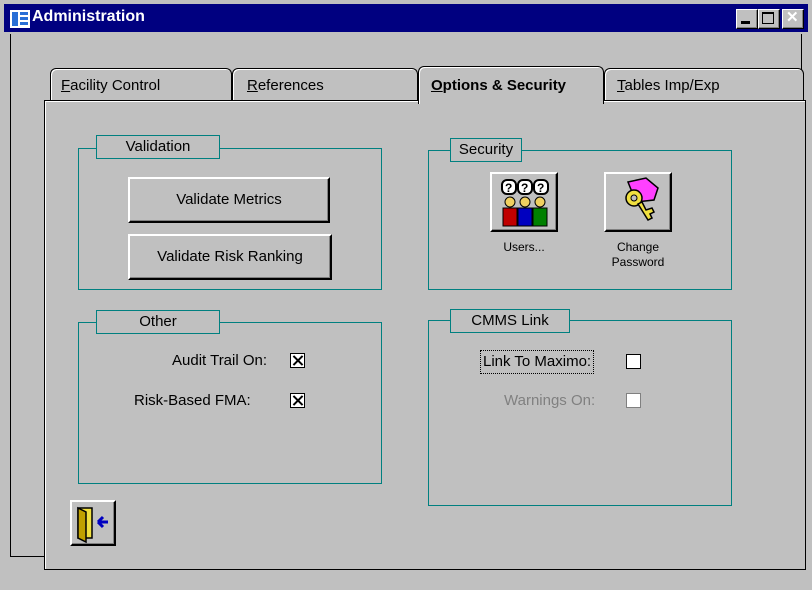 This screenshot has width=812, height=590. I want to click on risk-based-fma-checkbox, so click(297, 400).